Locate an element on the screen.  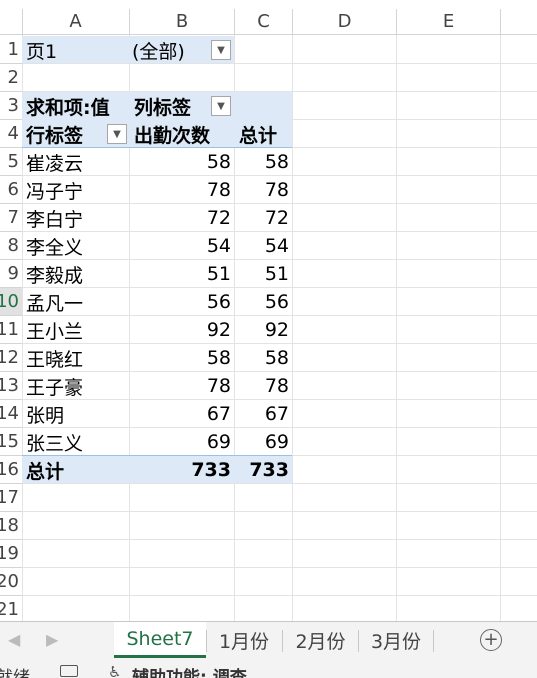
pivot-grand-total: 733 is located at coordinates (263, 470).